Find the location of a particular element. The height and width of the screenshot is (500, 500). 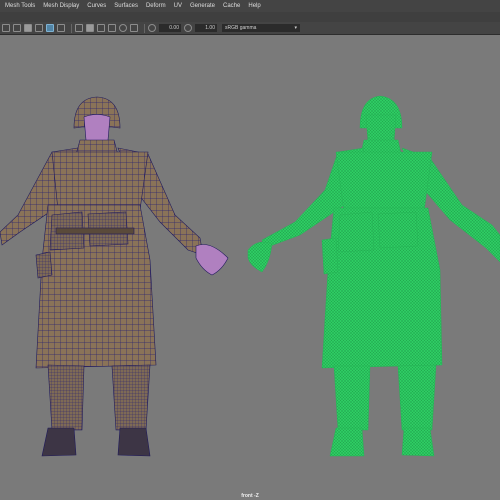

exposure-field: 0.00 is located at coordinates (170, 28).